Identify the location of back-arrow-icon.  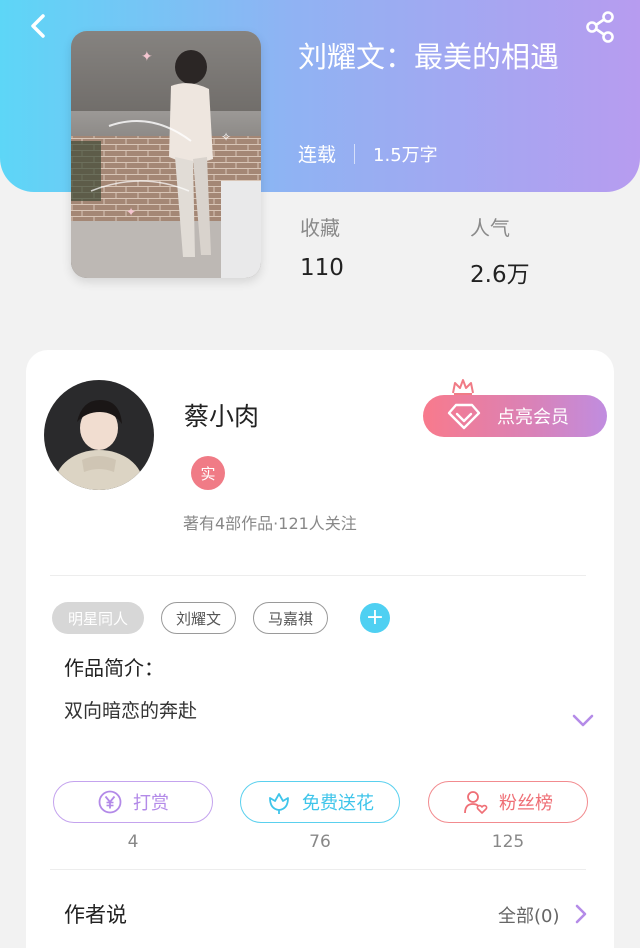
(38, 26).